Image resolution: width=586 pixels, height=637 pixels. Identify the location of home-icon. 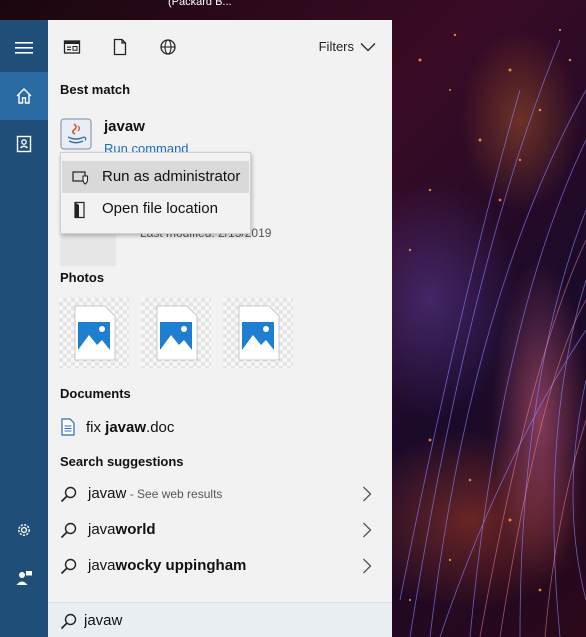
(24, 96).